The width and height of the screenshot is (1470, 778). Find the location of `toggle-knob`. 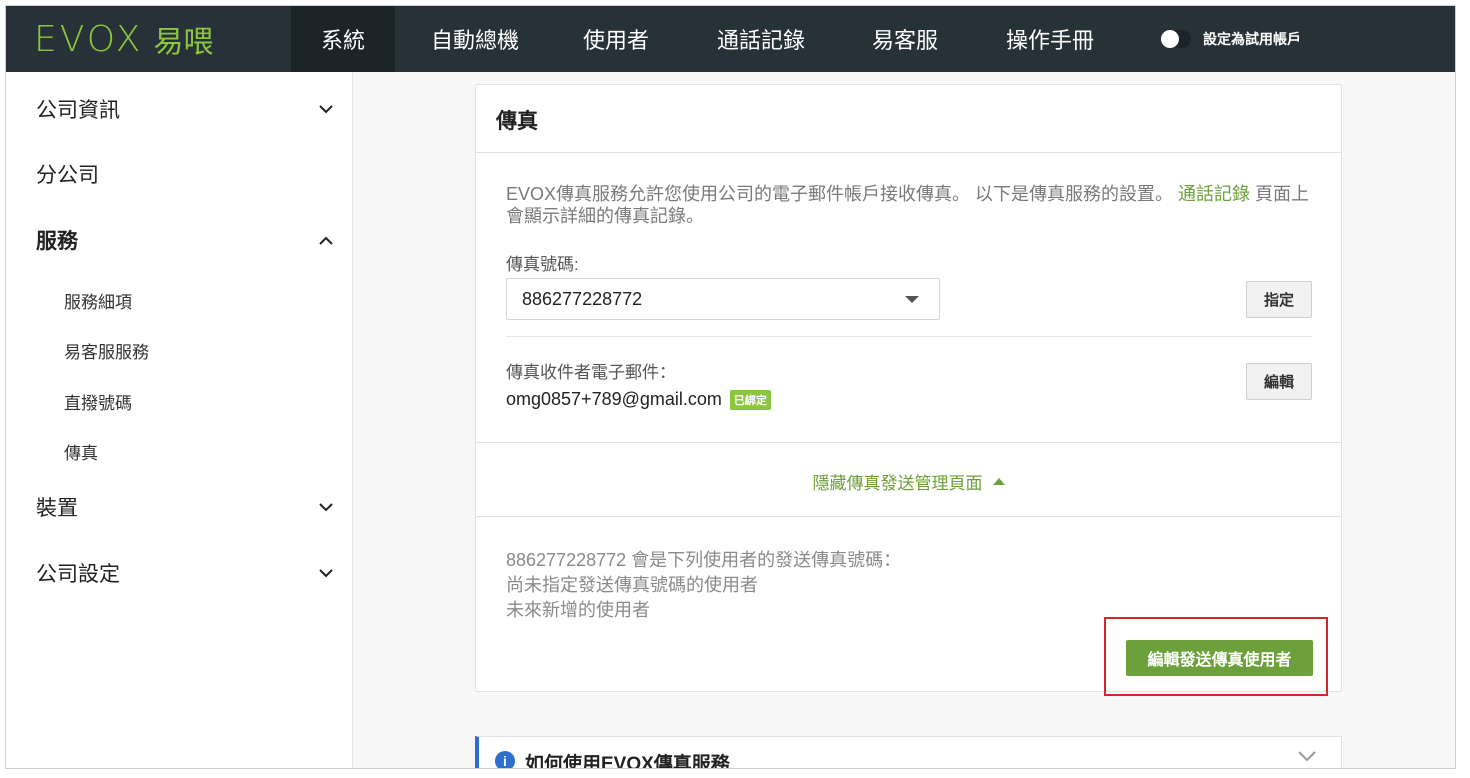

toggle-knob is located at coordinates (1170, 39).